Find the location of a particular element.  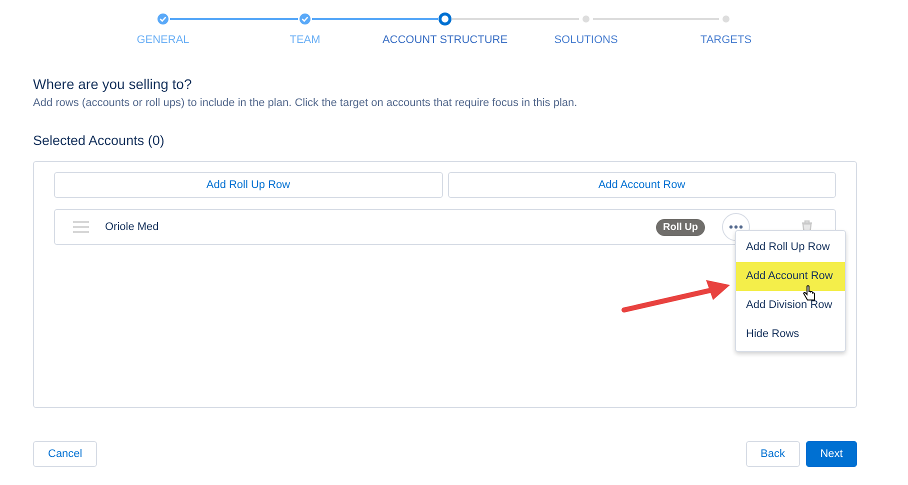

step-label: TARGETS is located at coordinates (726, 40).